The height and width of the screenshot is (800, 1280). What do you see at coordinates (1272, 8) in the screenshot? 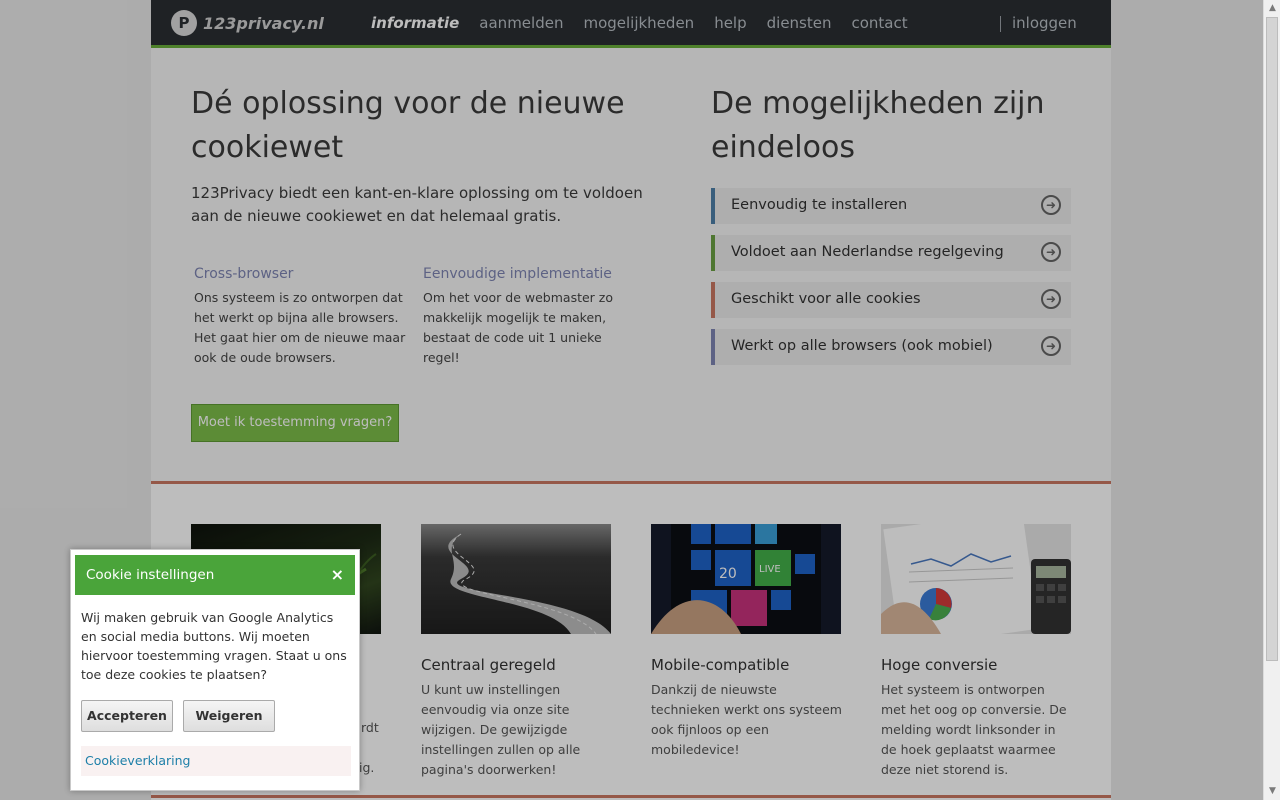
I see `scroll-up-arrow-icon: ▲` at bounding box center [1272, 8].